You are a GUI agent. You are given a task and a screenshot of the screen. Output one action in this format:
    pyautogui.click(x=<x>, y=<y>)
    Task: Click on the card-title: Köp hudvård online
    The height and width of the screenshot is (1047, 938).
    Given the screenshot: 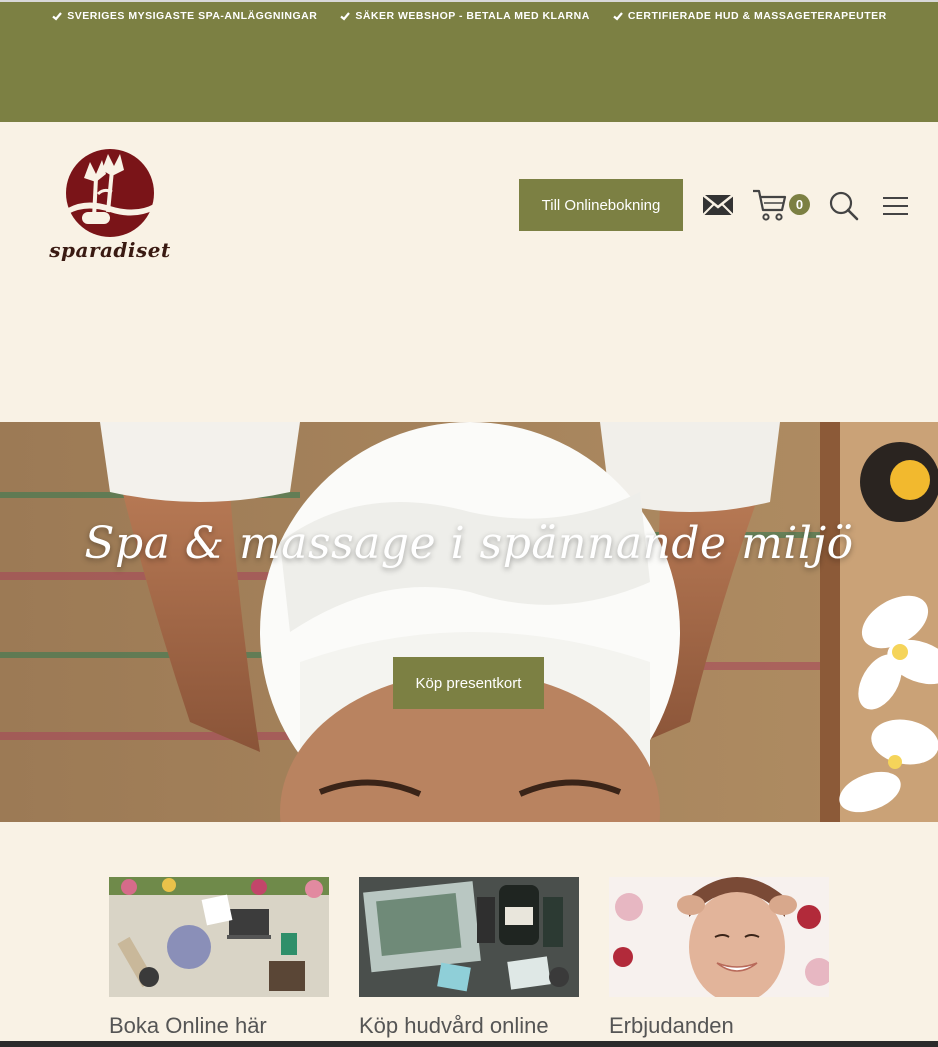 What is the action you would take?
    pyautogui.click(x=454, y=1025)
    